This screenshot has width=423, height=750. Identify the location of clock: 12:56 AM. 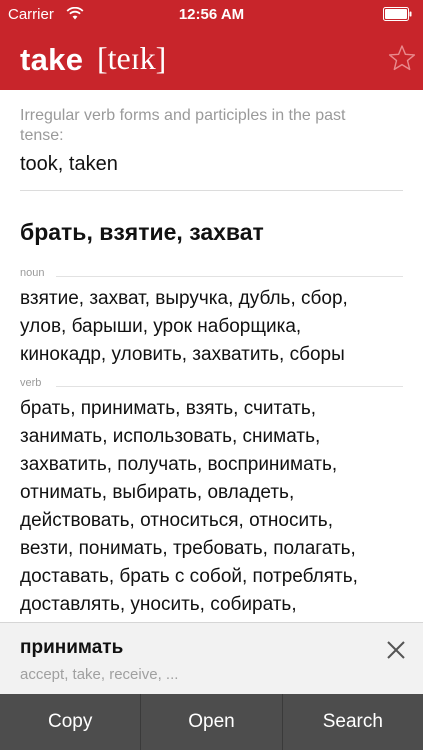
(211, 14).